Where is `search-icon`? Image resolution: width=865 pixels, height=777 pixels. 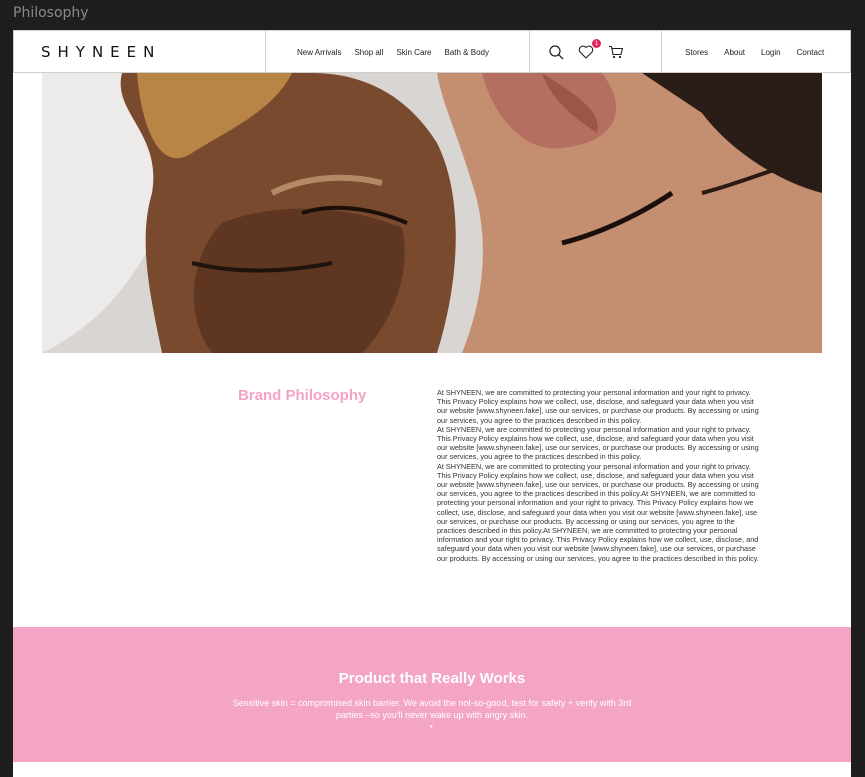 search-icon is located at coordinates (556, 52).